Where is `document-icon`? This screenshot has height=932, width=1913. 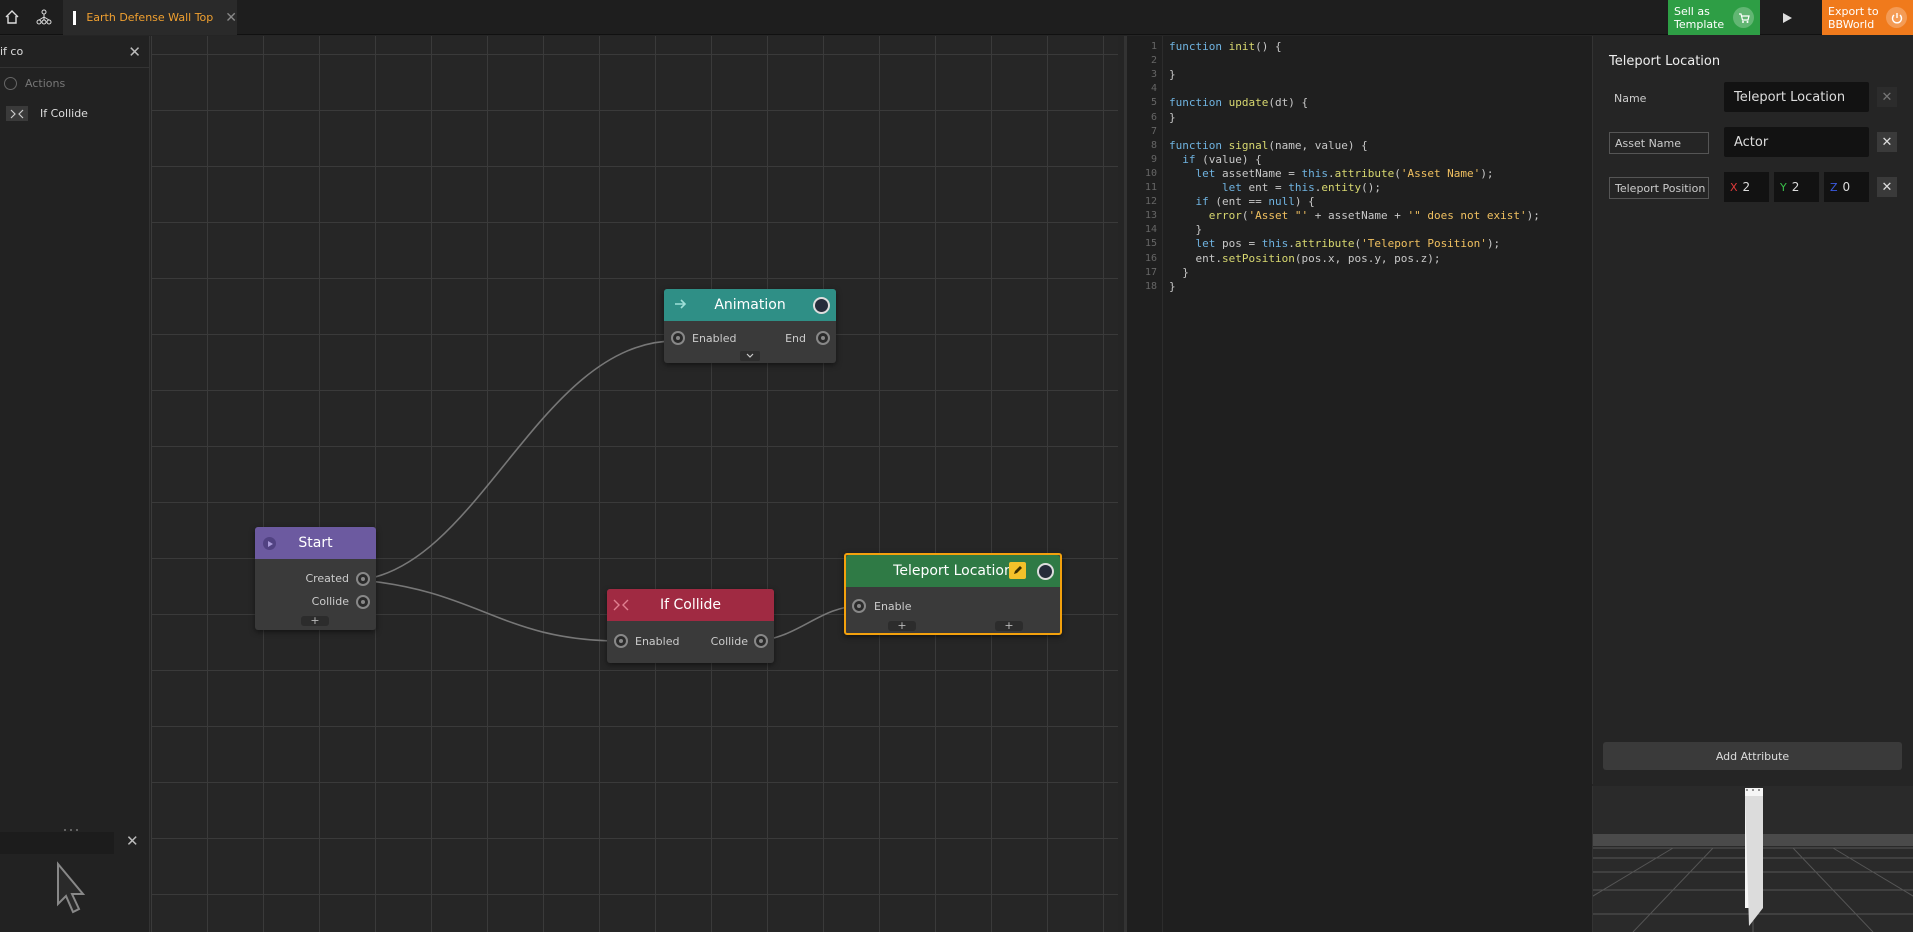 document-icon is located at coordinates (75, 17).